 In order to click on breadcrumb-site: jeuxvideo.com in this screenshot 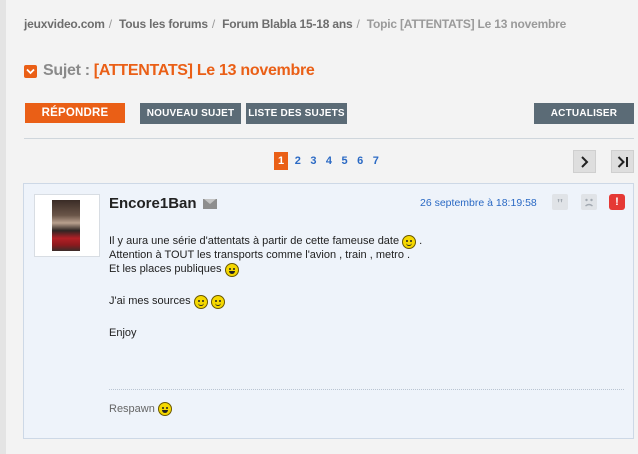, I will do `click(64, 24)`.